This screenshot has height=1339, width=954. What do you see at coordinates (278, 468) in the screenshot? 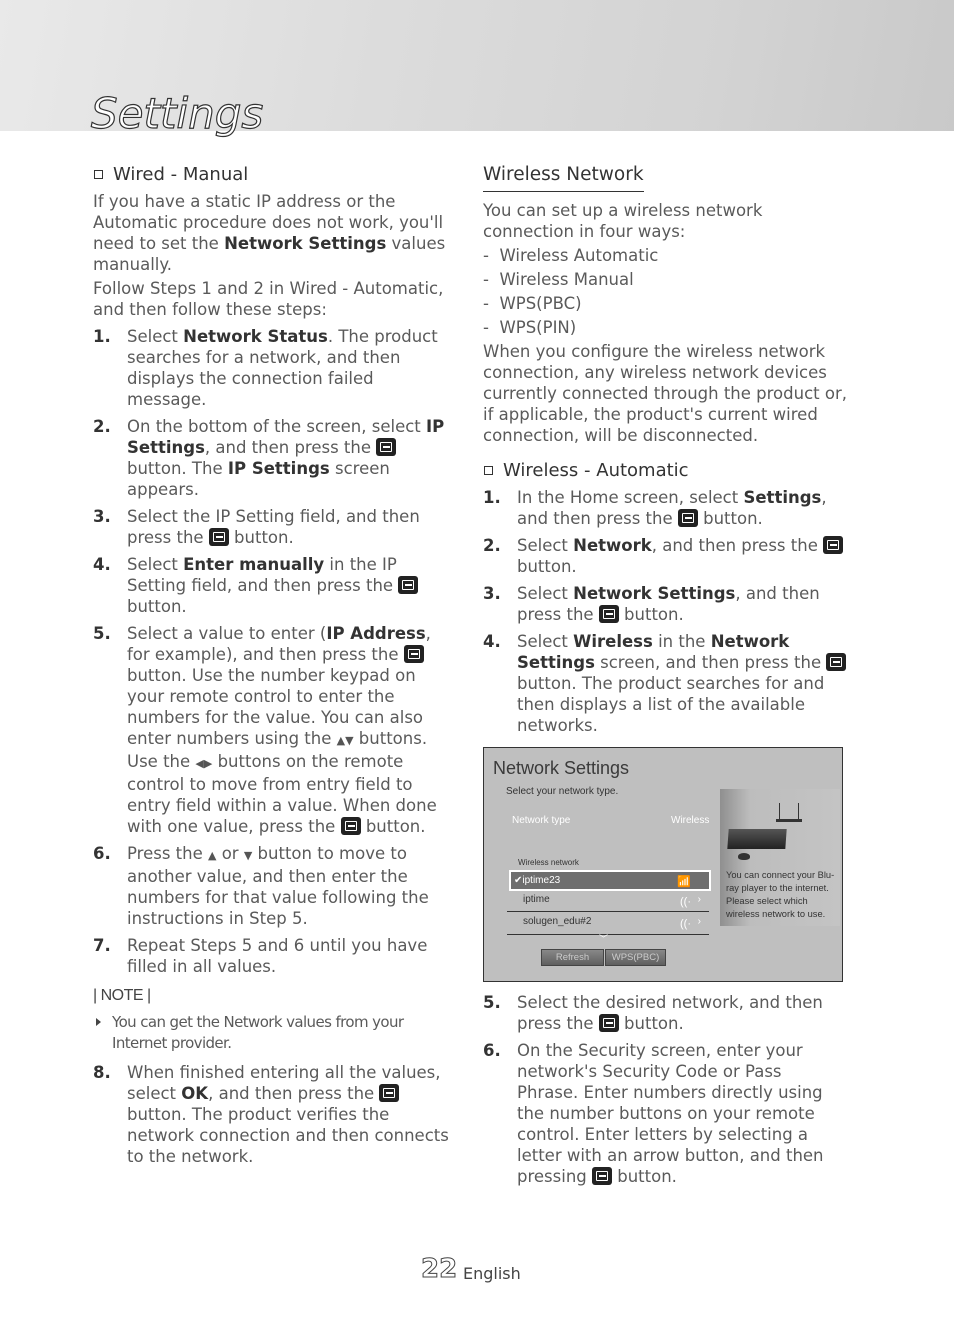
I see `bold-term: IP Settings` at bounding box center [278, 468].